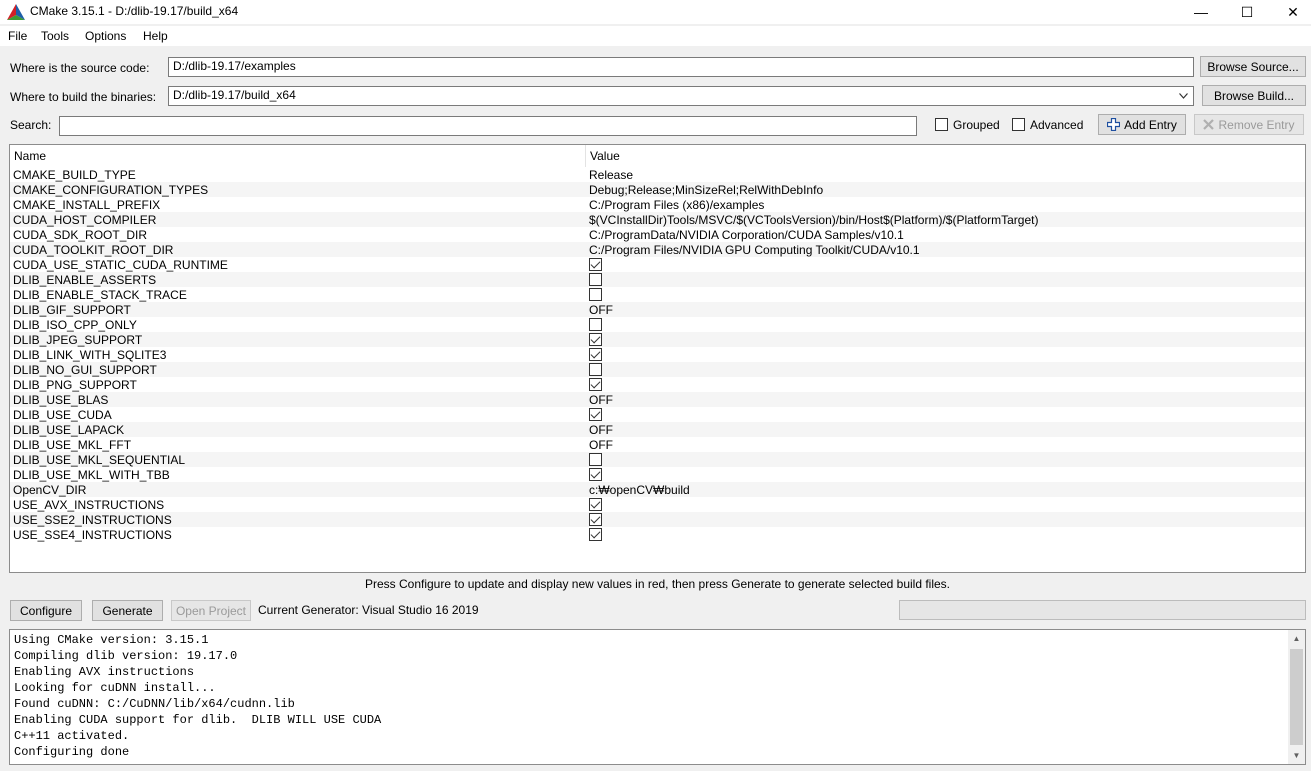 This screenshot has width=1311, height=771. Describe the element at coordinates (657, 324) in the screenshot. I see `table-row: DLIB_ISO_CPP_ONLY` at that location.